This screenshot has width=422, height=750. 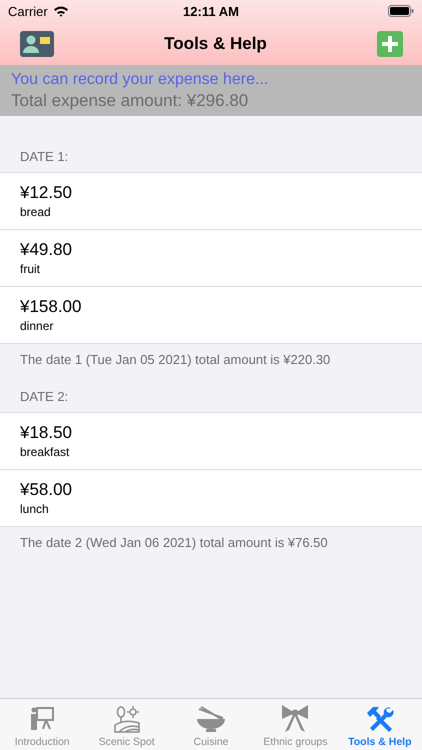 I want to click on section-footer: The date 2 (Wed Jan 06 2021) total amount is ¥76.50, so click(x=211, y=549).